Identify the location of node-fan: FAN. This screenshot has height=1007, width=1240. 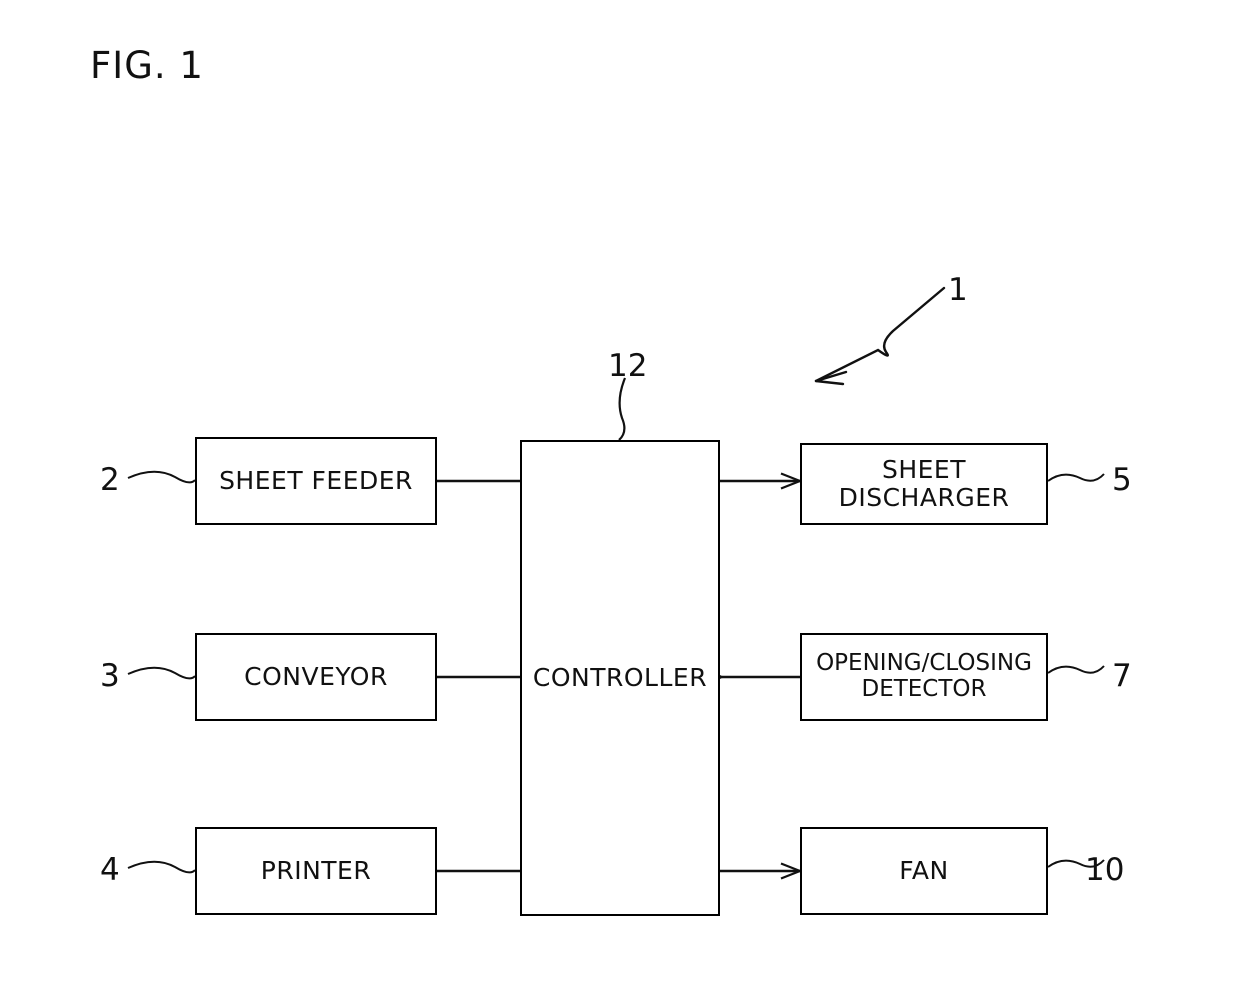
(924, 871).